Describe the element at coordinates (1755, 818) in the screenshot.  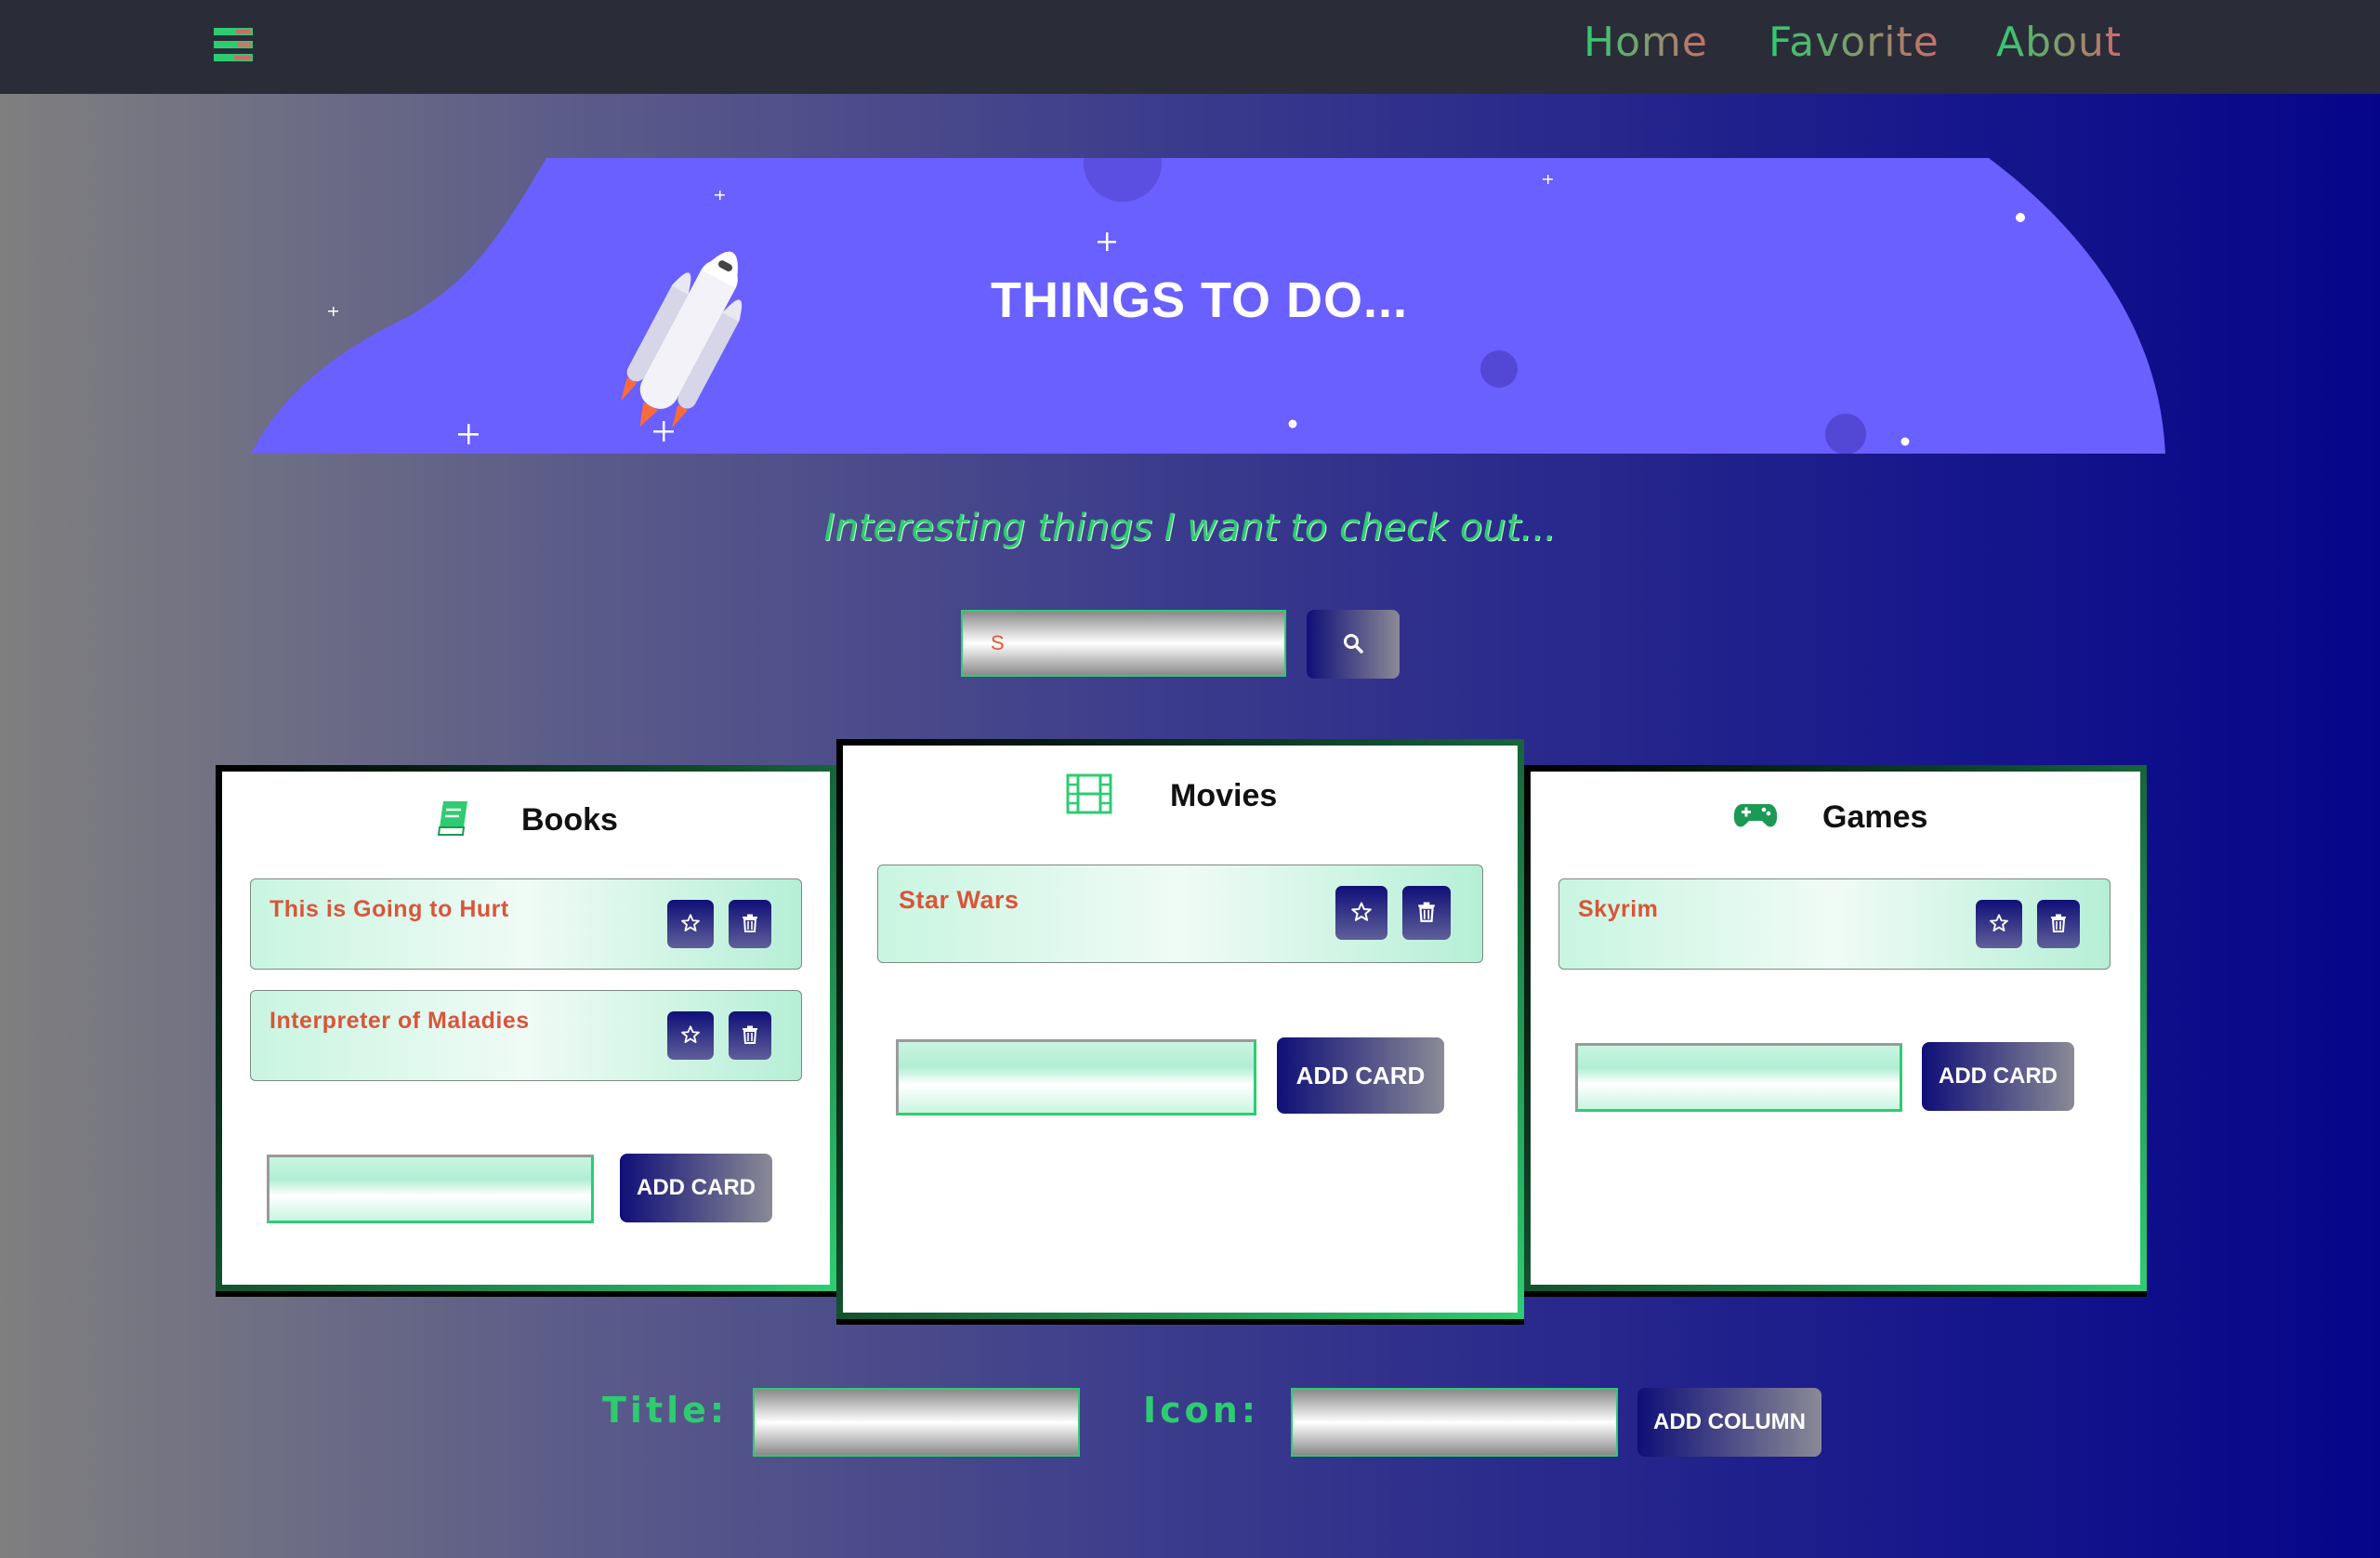
I see `gamepad-icon` at that location.